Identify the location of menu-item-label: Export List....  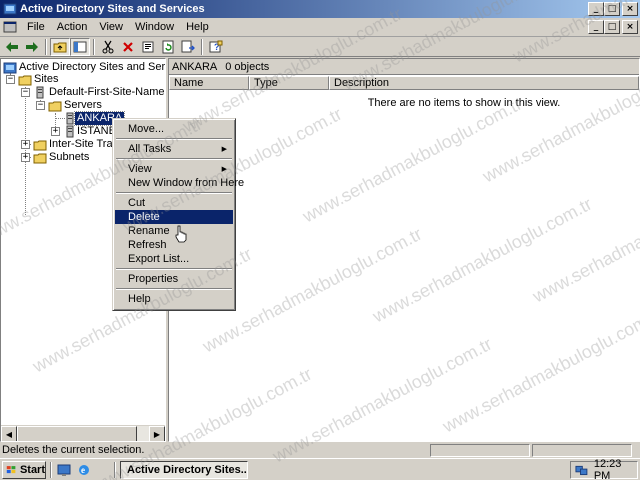
(159, 259).